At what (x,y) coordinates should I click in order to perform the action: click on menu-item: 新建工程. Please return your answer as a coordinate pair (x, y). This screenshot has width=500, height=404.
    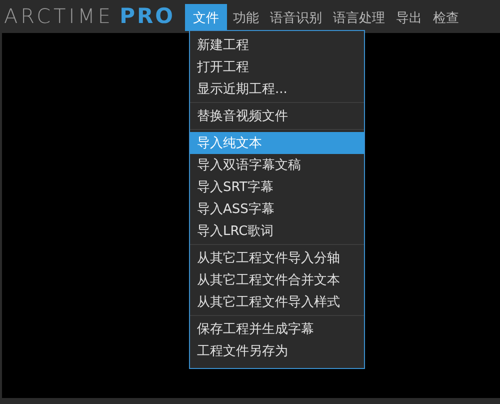
    Looking at the image, I should click on (277, 45).